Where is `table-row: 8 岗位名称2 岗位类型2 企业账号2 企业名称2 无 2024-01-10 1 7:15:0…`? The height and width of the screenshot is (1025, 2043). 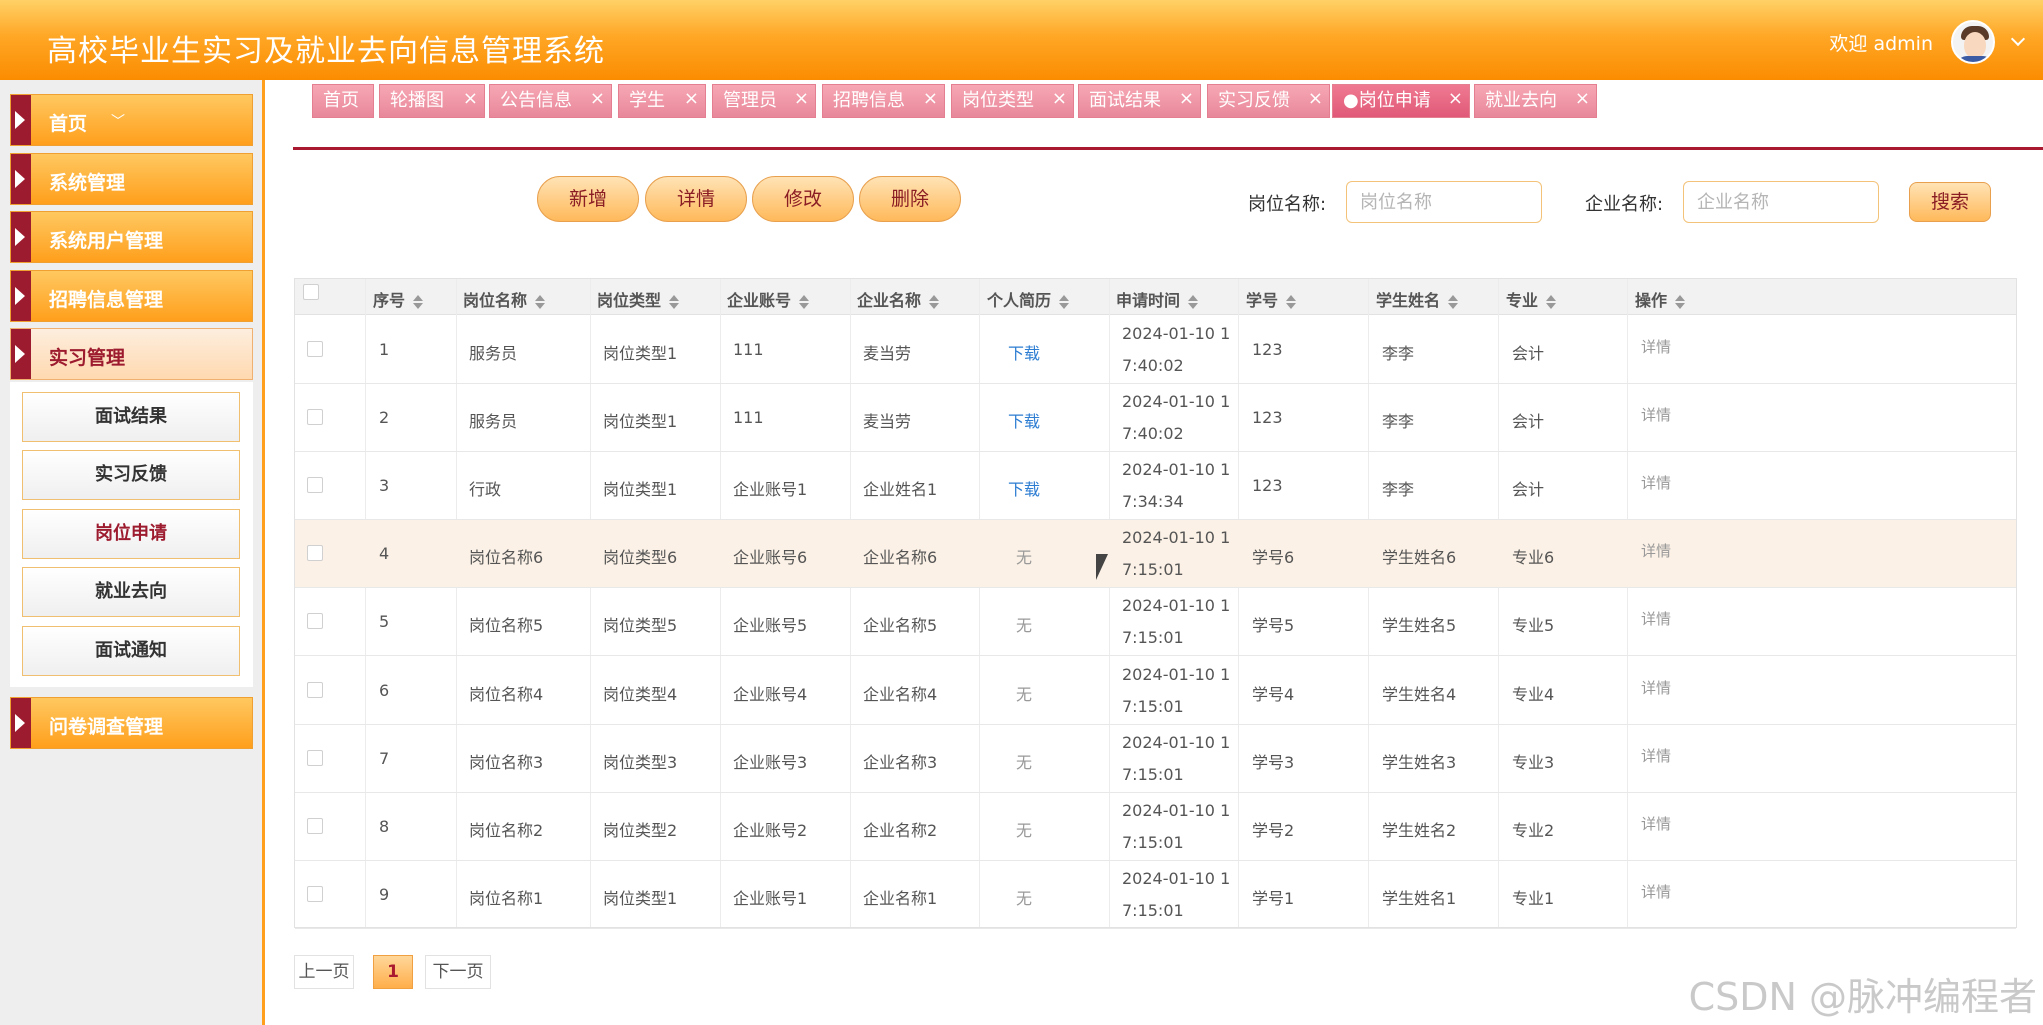 table-row: 8 岗位名称2 岗位类型2 企业账号2 企业名称2 无 2024-01-10 1 7:15:0… is located at coordinates (1155, 827).